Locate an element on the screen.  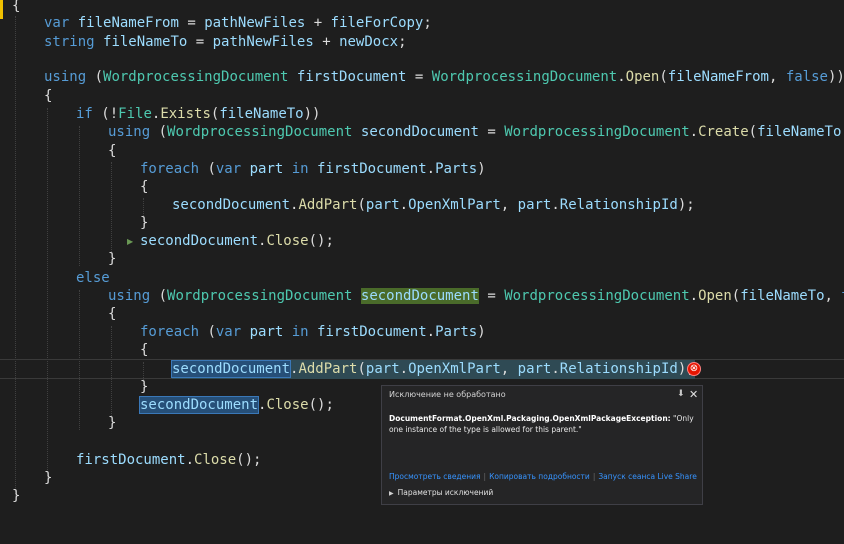
punctuation: , is located at coordinates (833, 296).